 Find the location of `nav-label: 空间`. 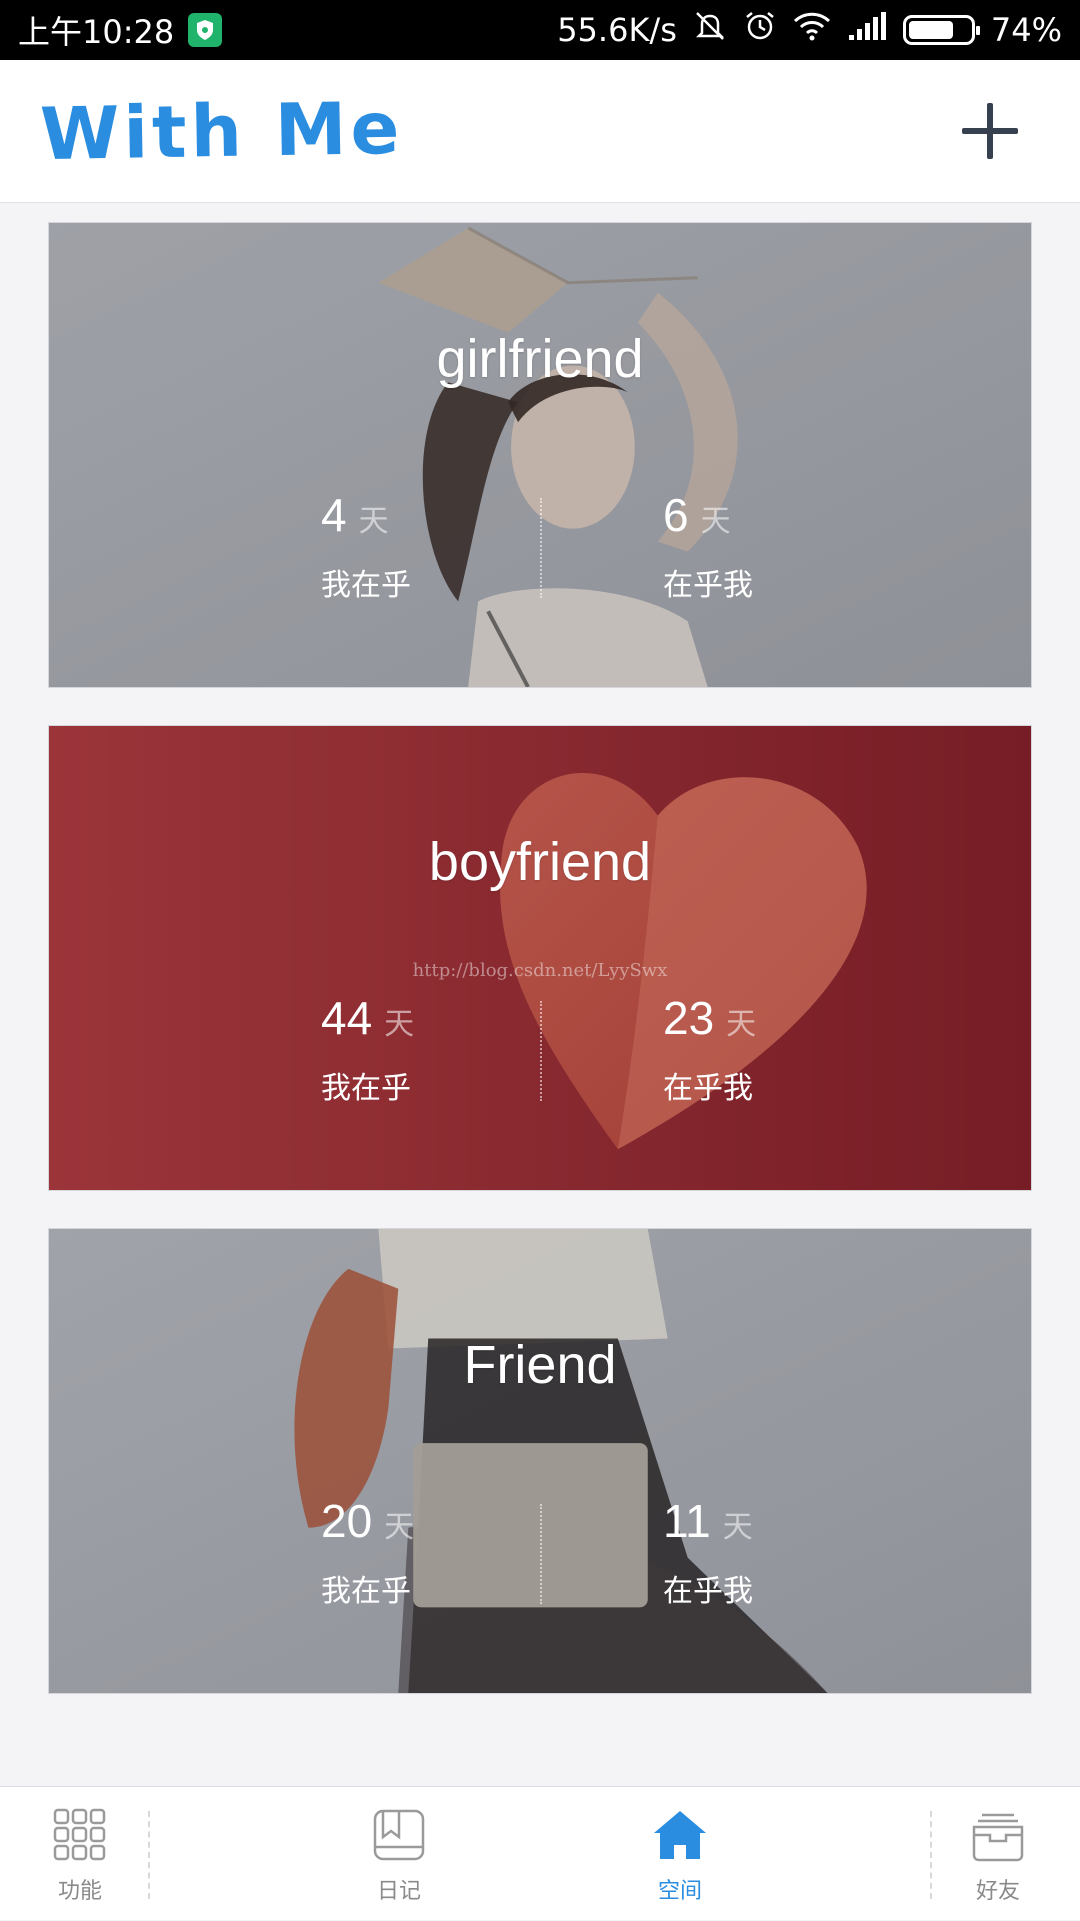

nav-label: 空间 is located at coordinates (679, 1891).